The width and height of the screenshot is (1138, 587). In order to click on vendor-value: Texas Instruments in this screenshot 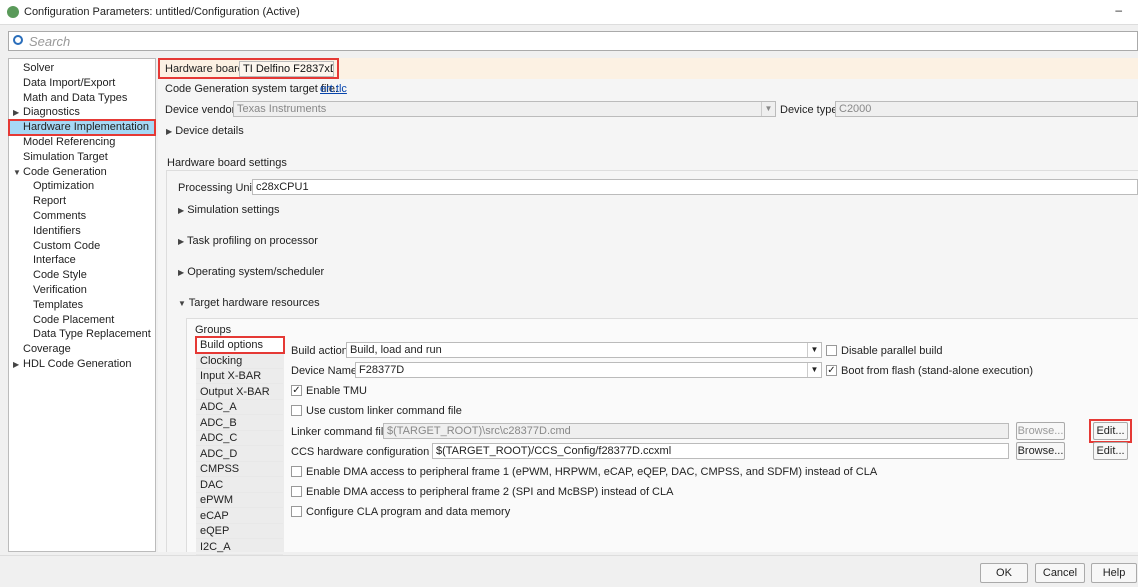, I will do `click(282, 109)`.